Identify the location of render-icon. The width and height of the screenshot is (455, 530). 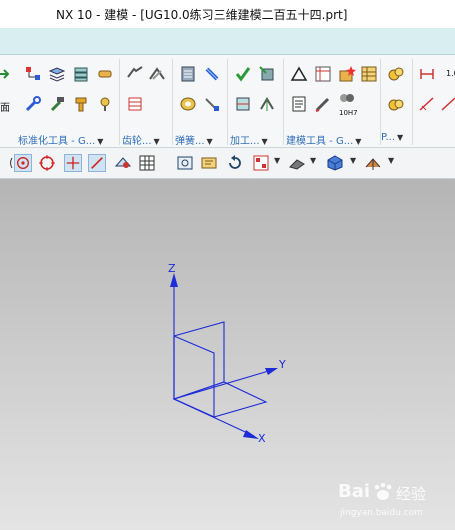
(209, 163).